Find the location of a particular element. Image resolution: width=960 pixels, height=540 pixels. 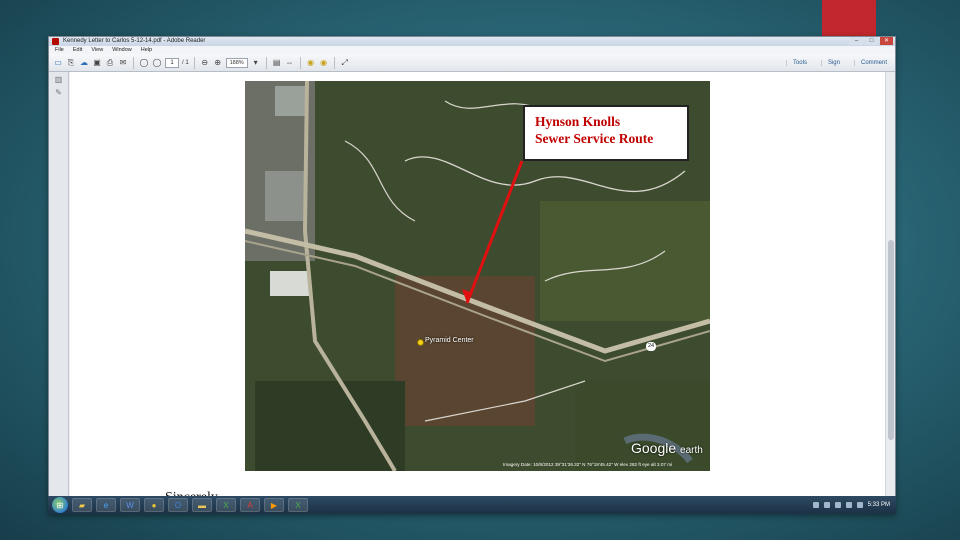

highway-shield: 24 is located at coordinates (651, 346).